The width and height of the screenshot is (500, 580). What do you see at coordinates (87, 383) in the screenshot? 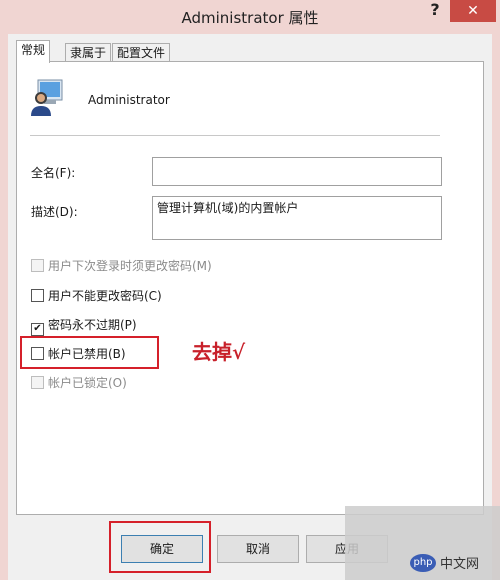
I see `checkbox-label: 帐户已锁定(O)` at bounding box center [87, 383].